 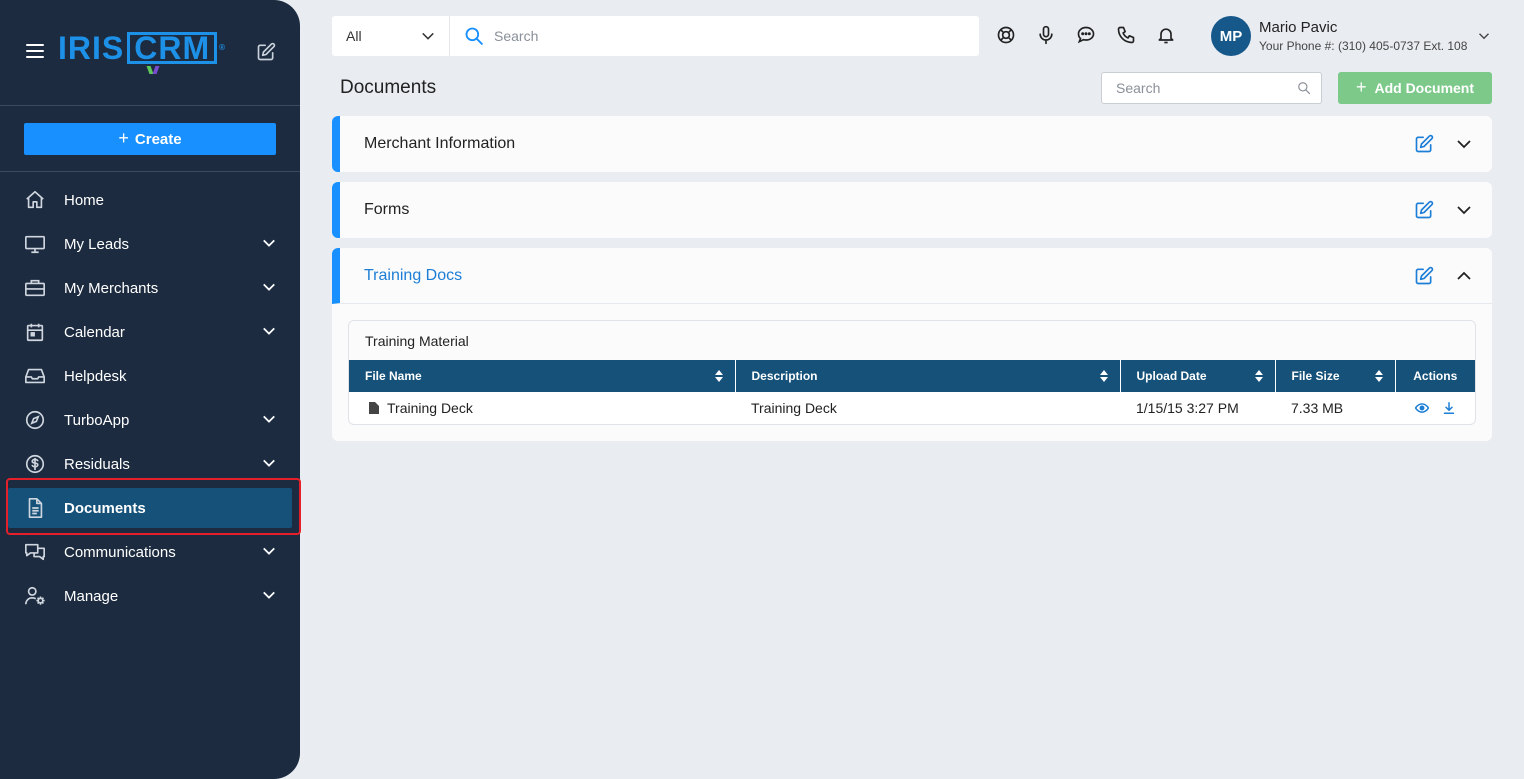 I want to click on page-title: Documents, so click(x=388, y=87).